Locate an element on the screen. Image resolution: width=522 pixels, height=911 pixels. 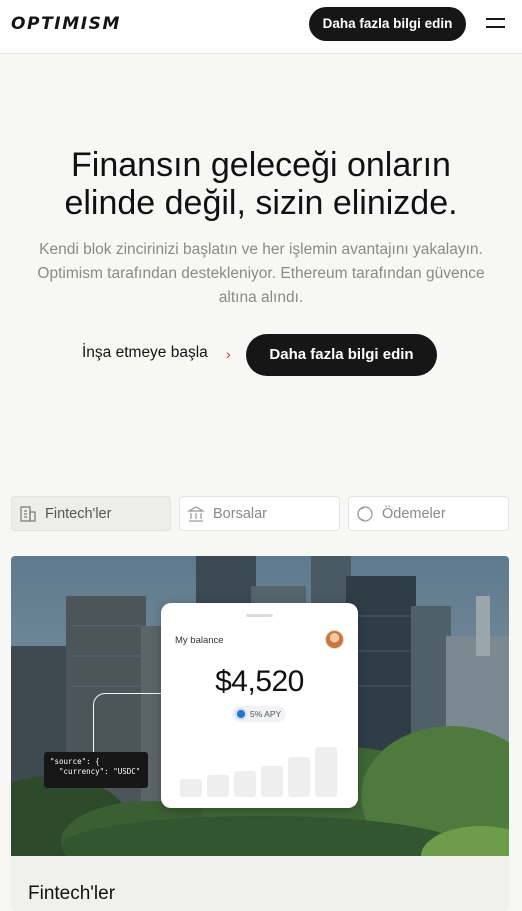
card-title: Fintech'ler is located at coordinates (72, 893).